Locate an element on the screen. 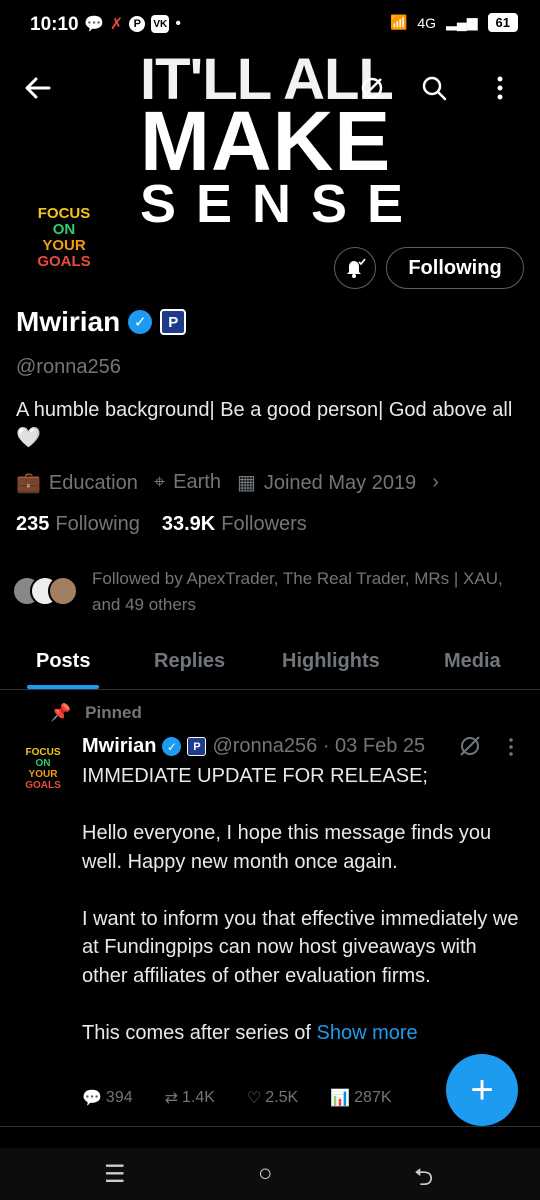  like-button: ♡ 2.5K is located at coordinates (272, 1098).